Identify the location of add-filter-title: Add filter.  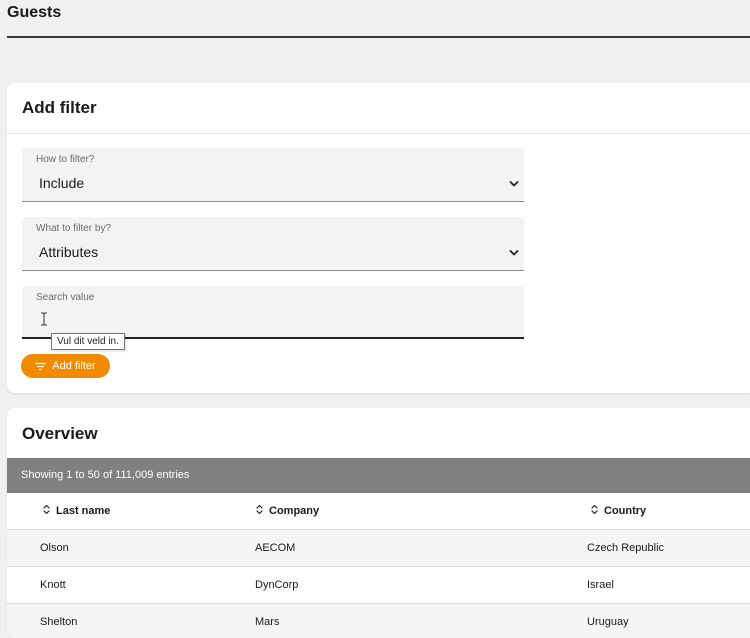
(59, 107).